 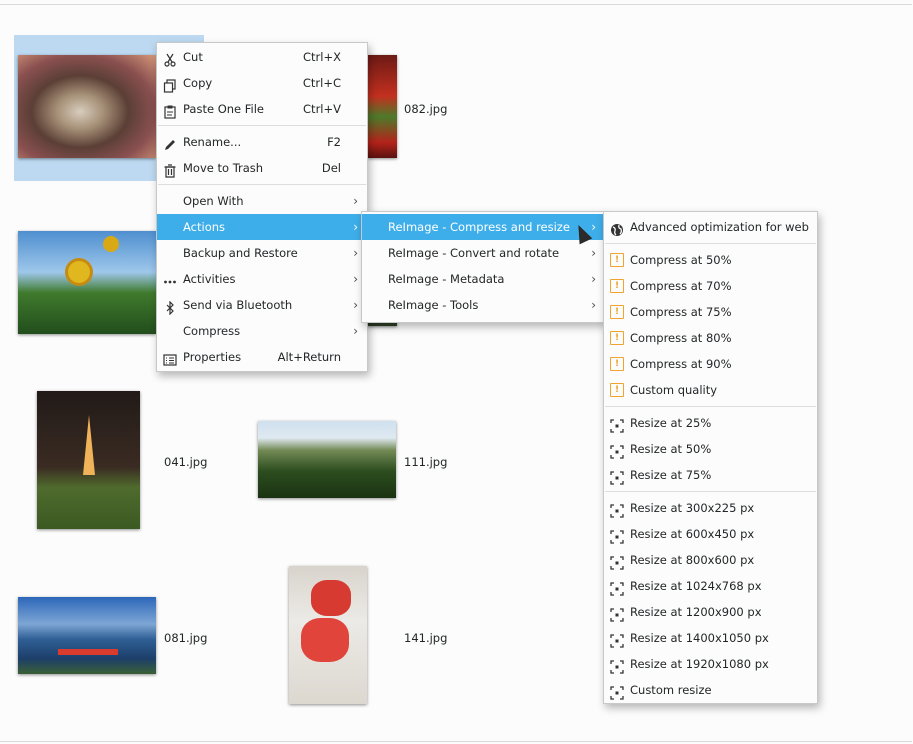 I want to click on thumbnail-cinnamon, so click(x=87, y=106).